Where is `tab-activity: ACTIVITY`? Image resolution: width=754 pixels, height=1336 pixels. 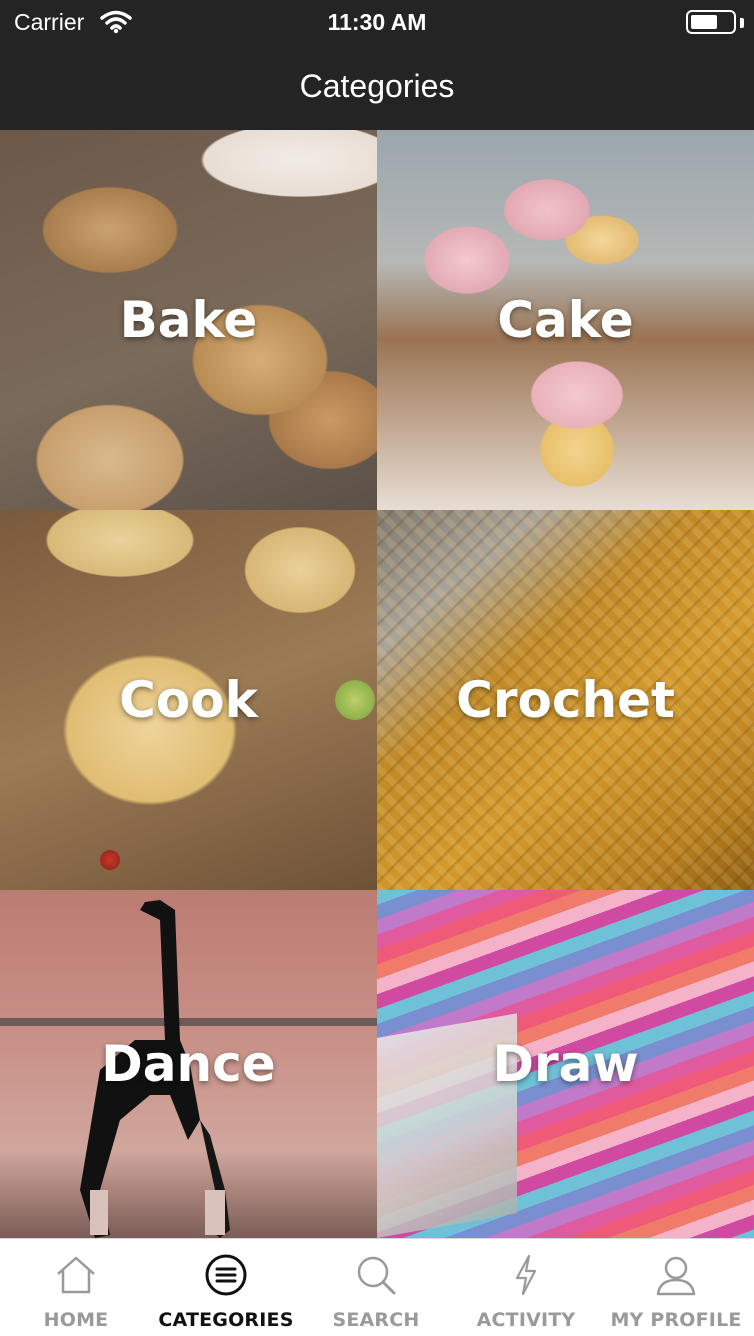 tab-activity: ACTIVITY is located at coordinates (526, 1287).